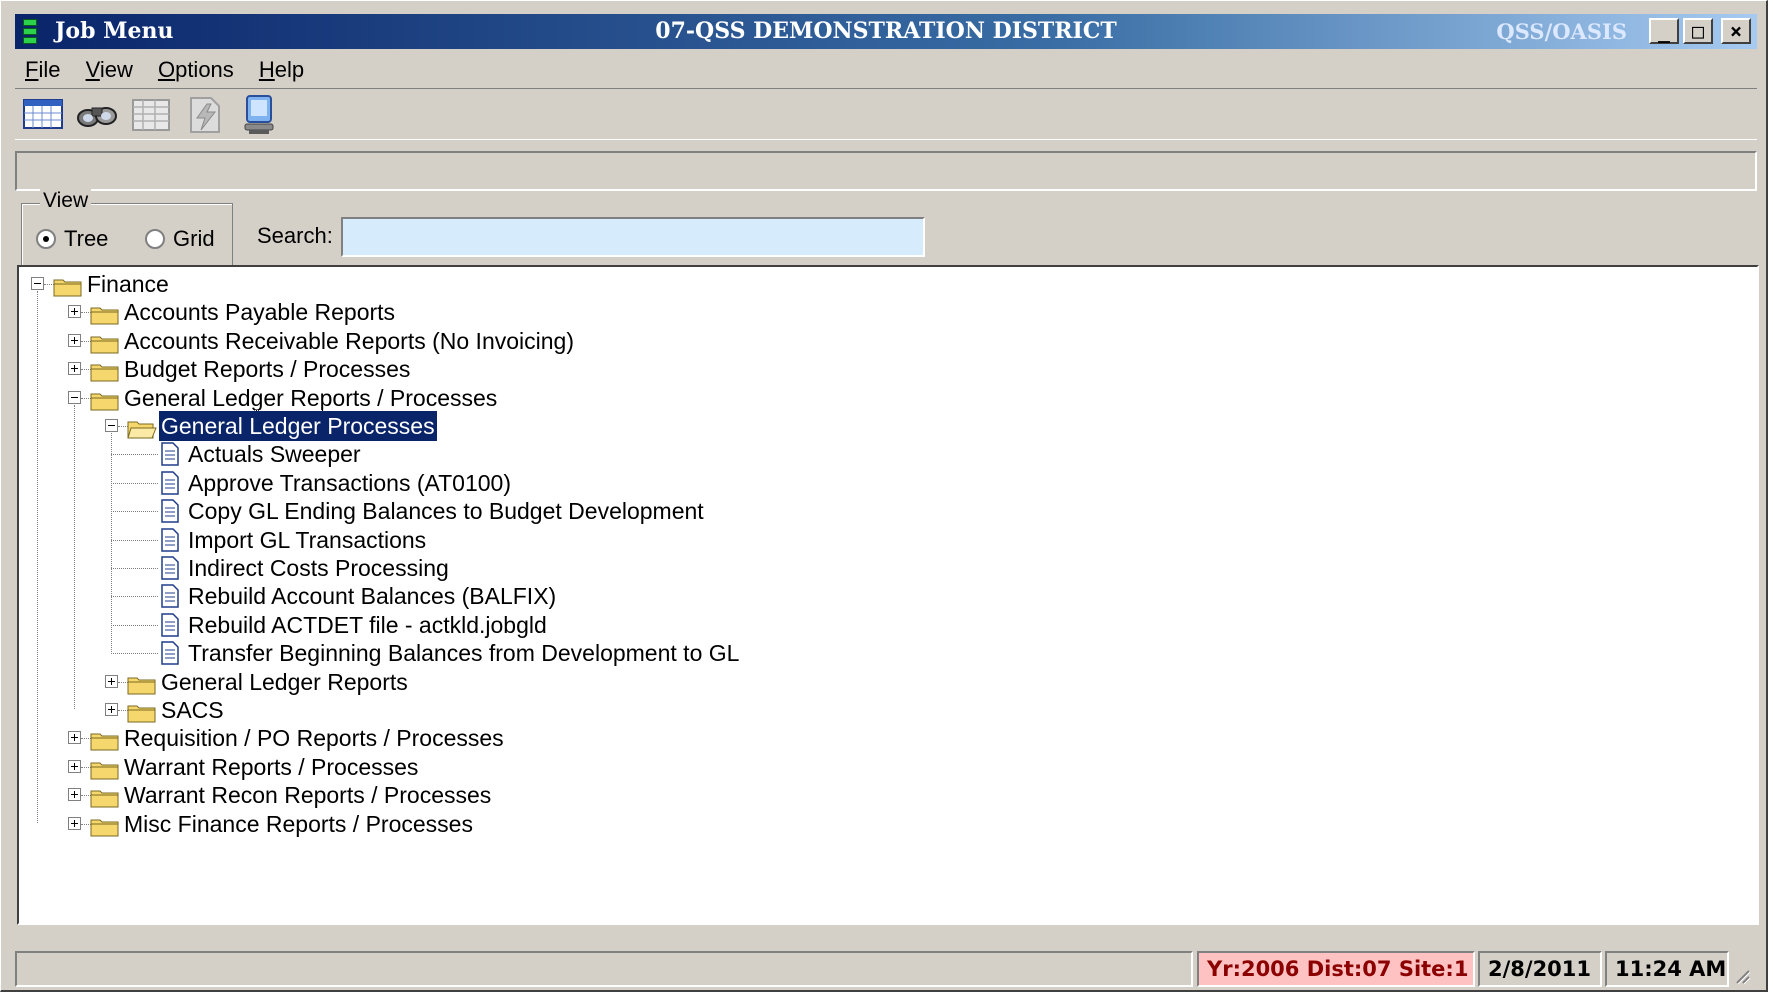  What do you see at coordinates (869, 738) in the screenshot?
I see `tree-folder-node: Requisition / PO Reports / Processes` at bounding box center [869, 738].